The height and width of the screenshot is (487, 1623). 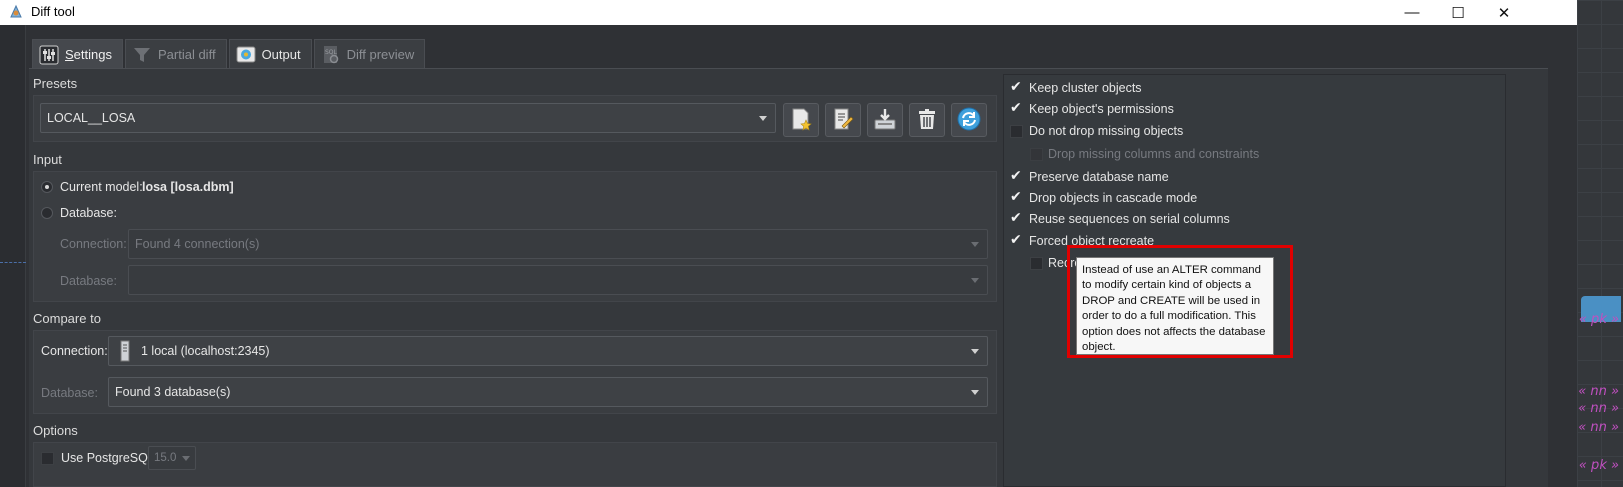 What do you see at coordinates (1016, 197) in the screenshot?
I see `drop-cascade-checkbox` at bounding box center [1016, 197].